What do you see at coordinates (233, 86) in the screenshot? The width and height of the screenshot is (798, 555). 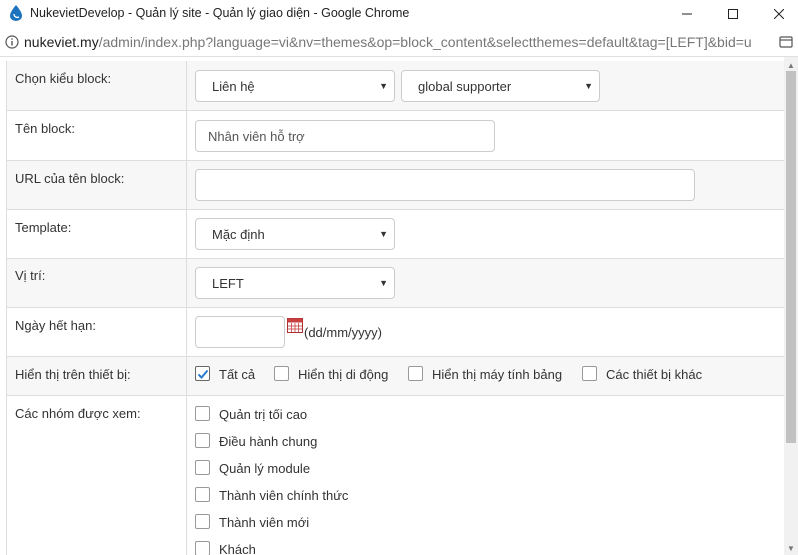 I see `module-select-value: Liên hệ` at bounding box center [233, 86].